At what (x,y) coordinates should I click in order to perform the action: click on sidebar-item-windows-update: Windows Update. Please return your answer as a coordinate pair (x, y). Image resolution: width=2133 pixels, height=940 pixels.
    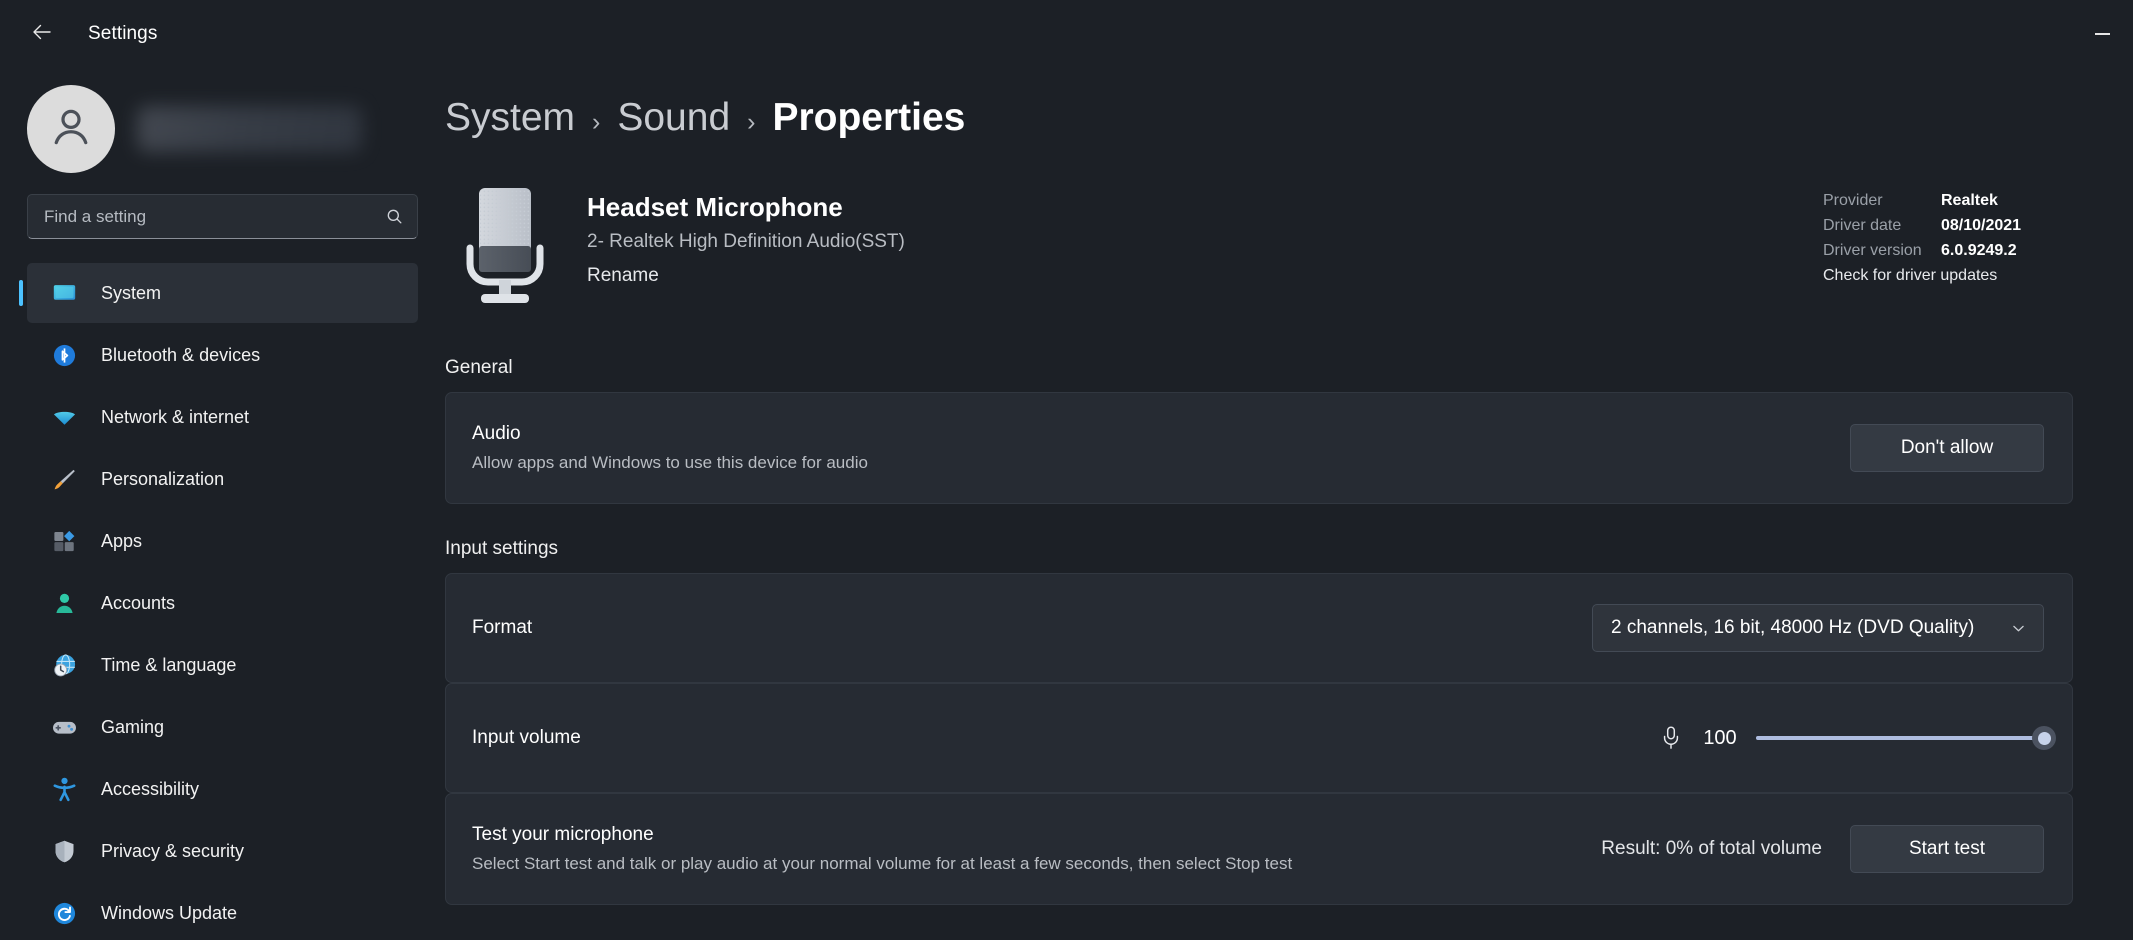
    Looking at the image, I should click on (222, 911).